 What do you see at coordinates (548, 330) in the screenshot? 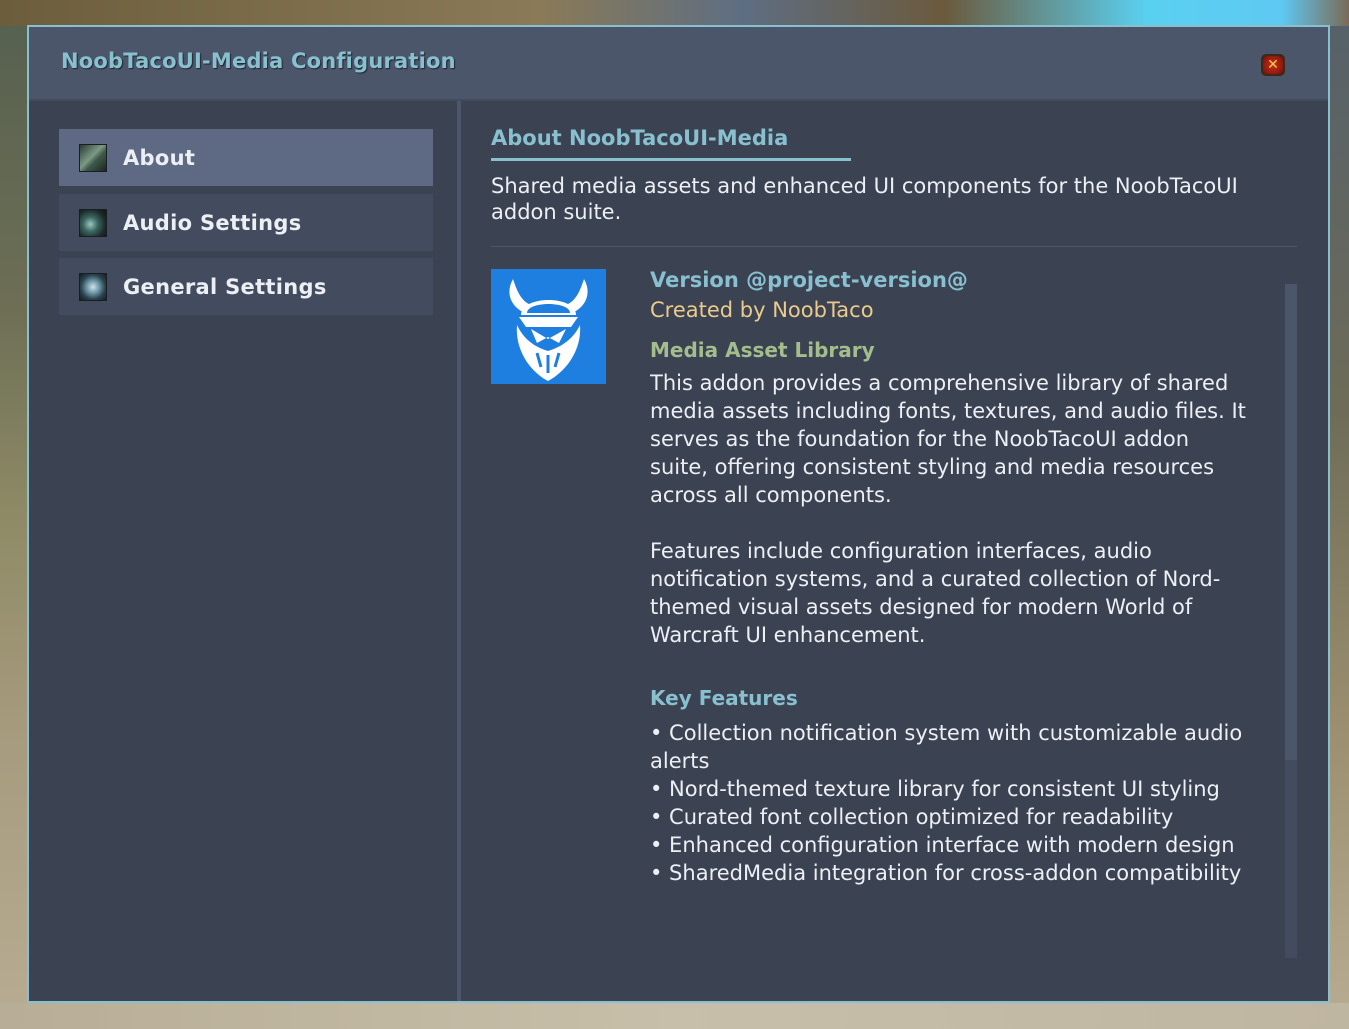
I see `viking-logo-icon` at bounding box center [548, 330].